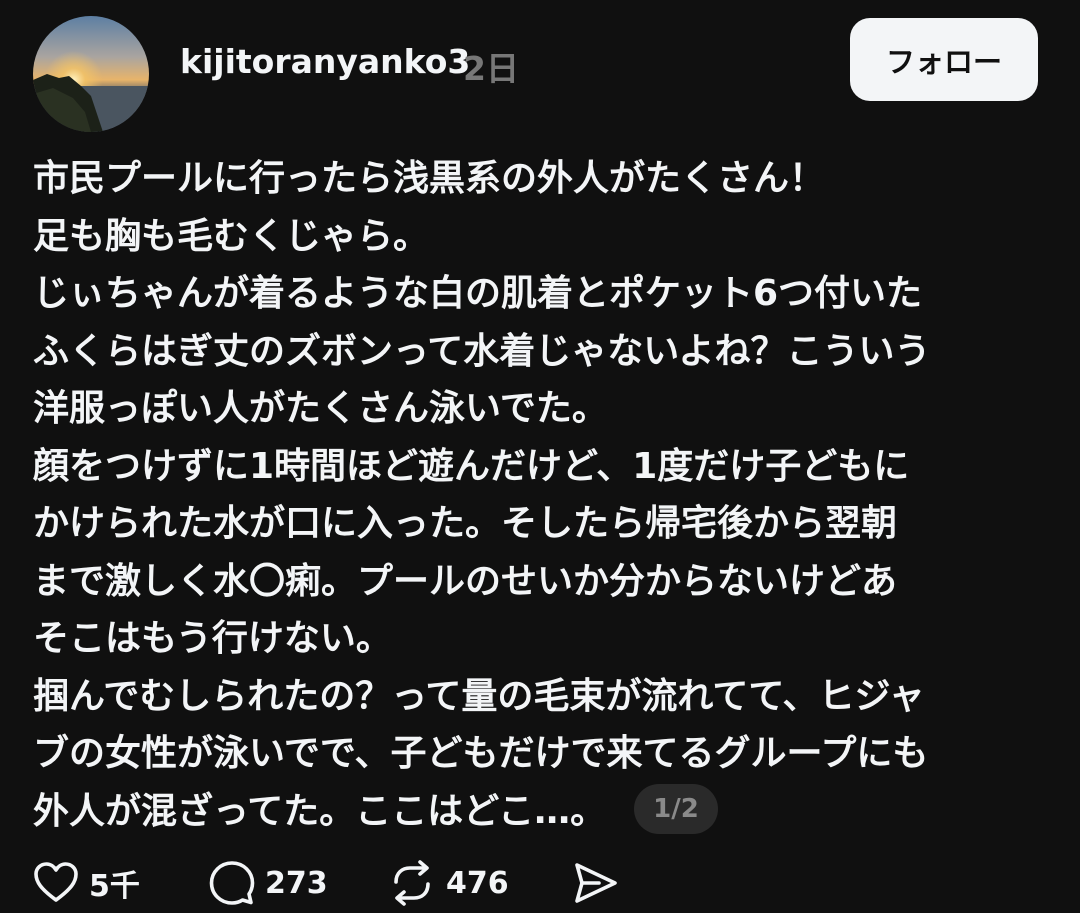  I want to click on heart-icon, so click(56, 882).